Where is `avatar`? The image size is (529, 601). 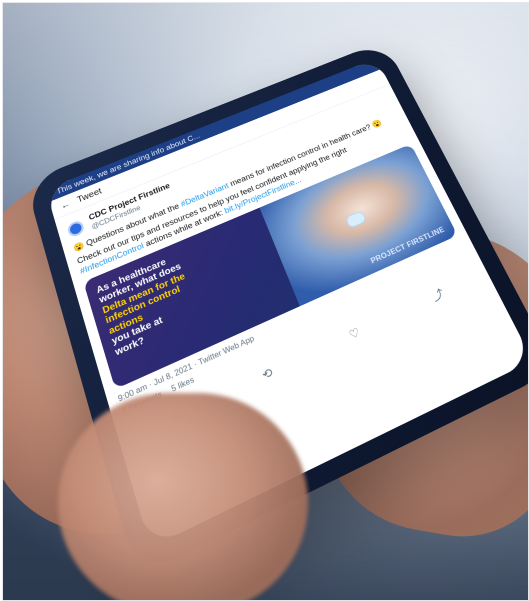
avatar is located at coordinates (75, 228).